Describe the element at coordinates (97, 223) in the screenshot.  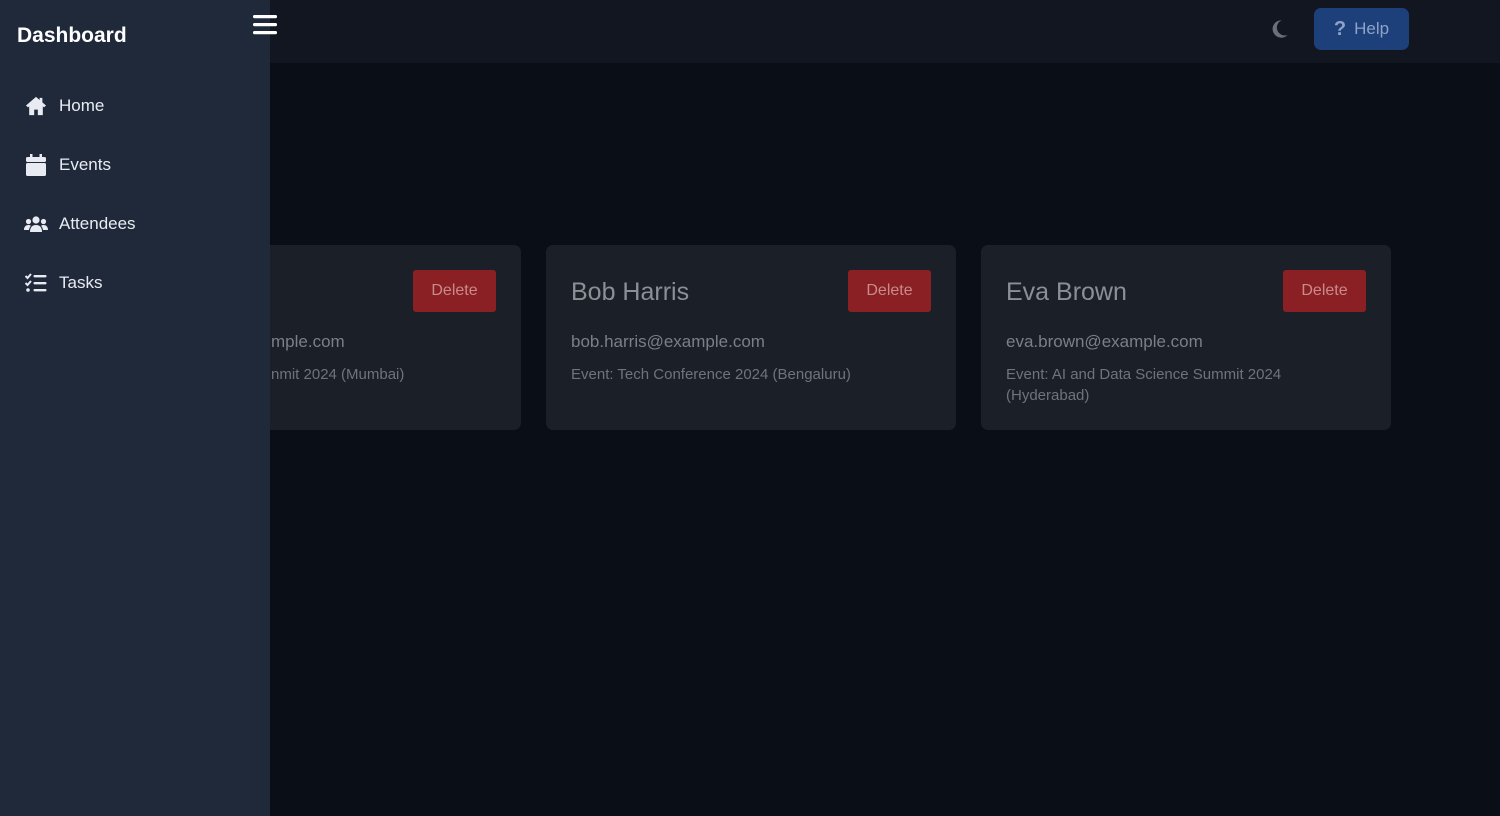
I see `sidebar-item-label: Attendees` at that location.